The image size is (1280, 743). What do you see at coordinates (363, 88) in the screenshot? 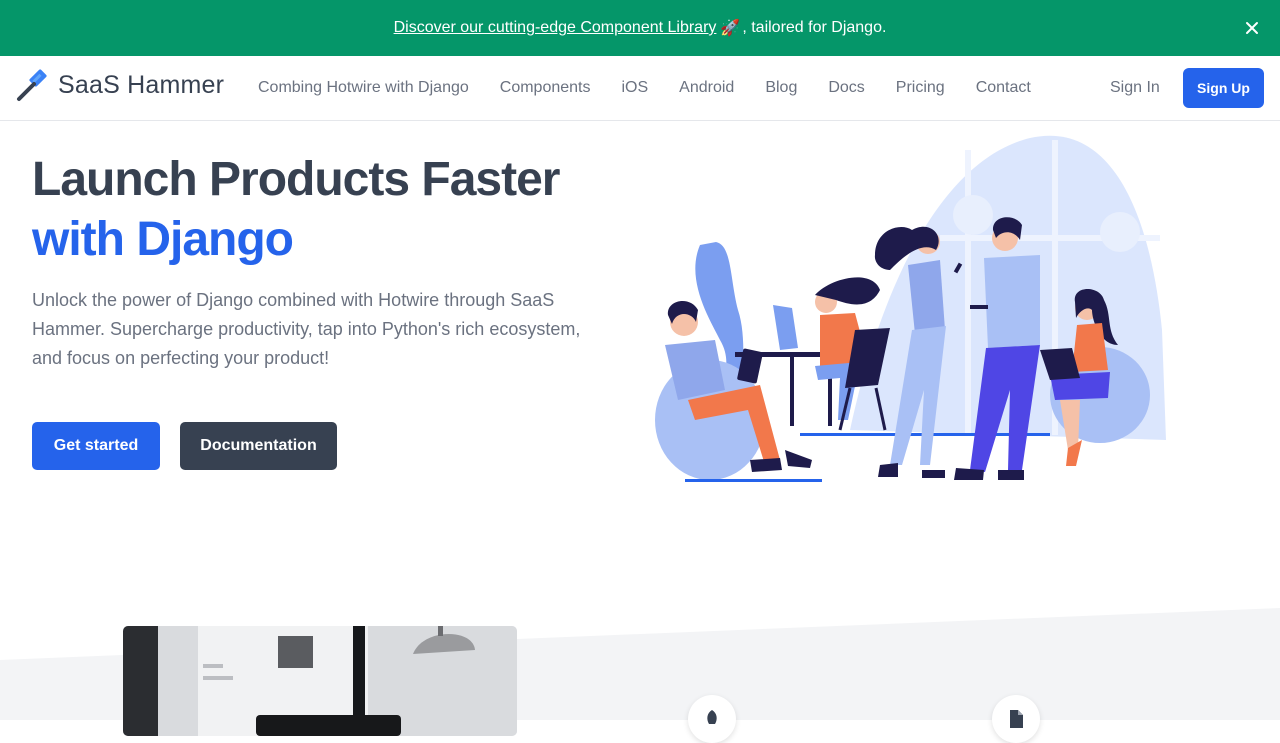
I see `nav-link-hotwire: Combing Hotwire with Django` at bounding box center [363, 88].